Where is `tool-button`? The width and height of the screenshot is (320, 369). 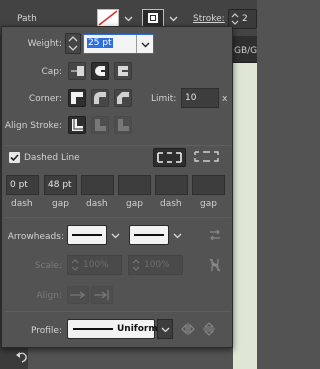 tool-button is located at coordinates (21, 357).